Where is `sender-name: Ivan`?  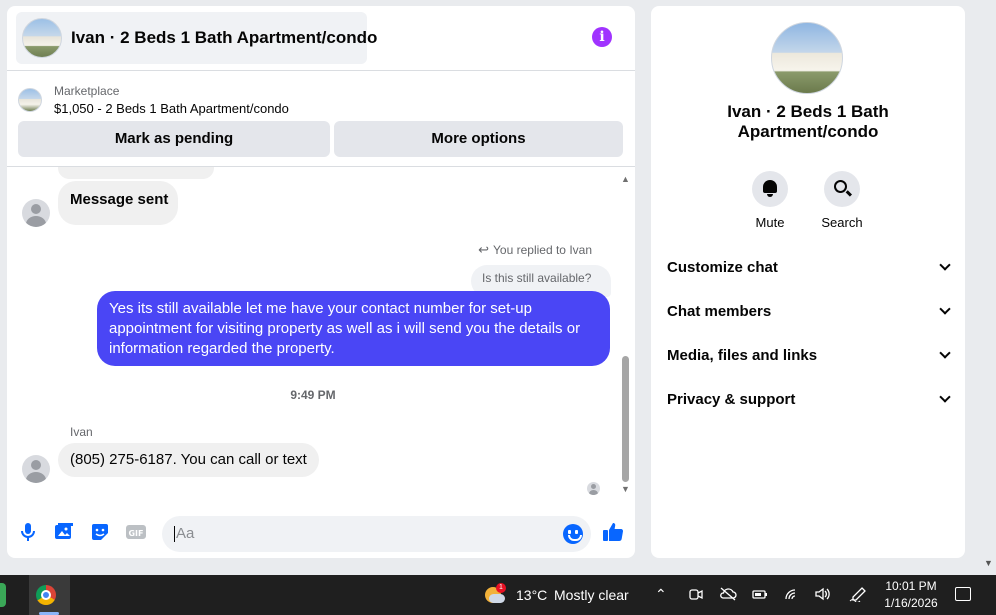
sender-name: Ivan is located at coordinates (81, 432).